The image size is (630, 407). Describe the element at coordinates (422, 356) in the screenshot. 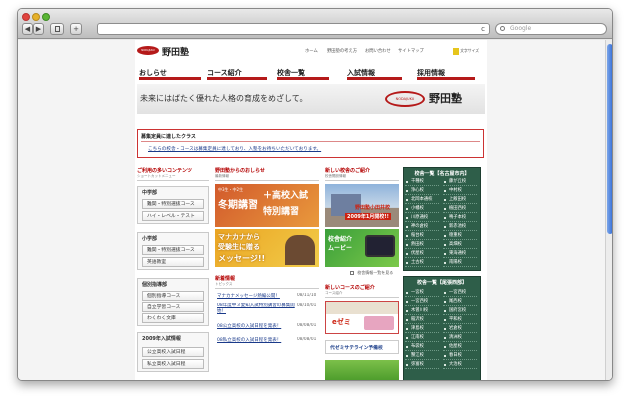

I see `campus-link: 蟹江校` at that location.